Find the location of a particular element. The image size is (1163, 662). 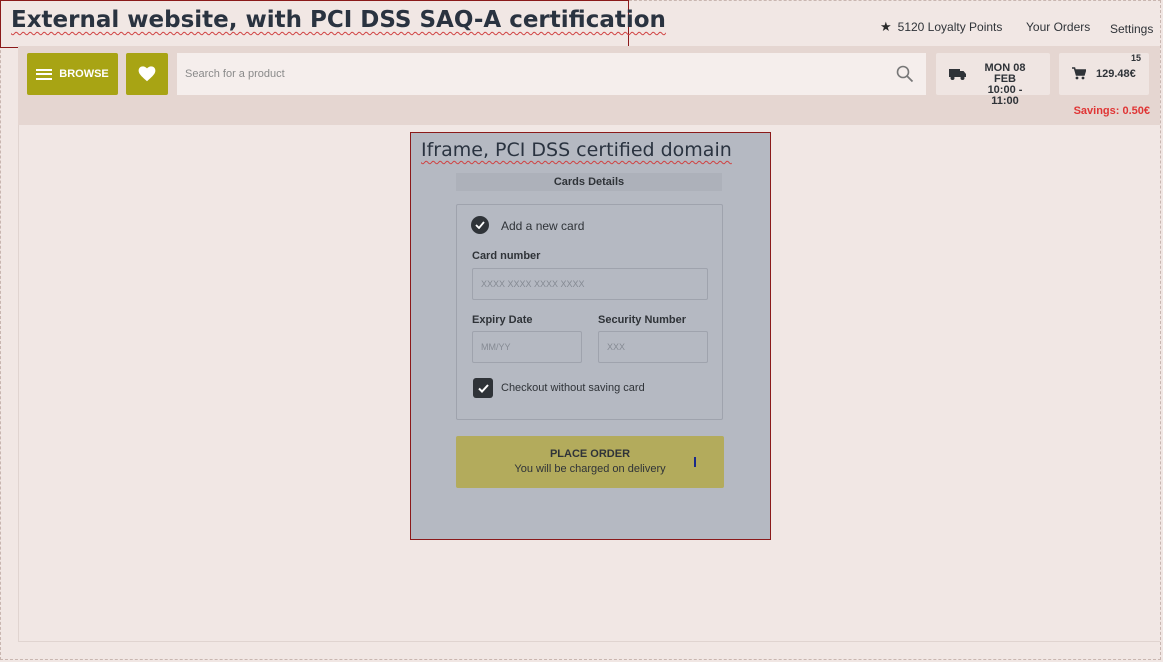

search-input is located at coordinates (530, 74).